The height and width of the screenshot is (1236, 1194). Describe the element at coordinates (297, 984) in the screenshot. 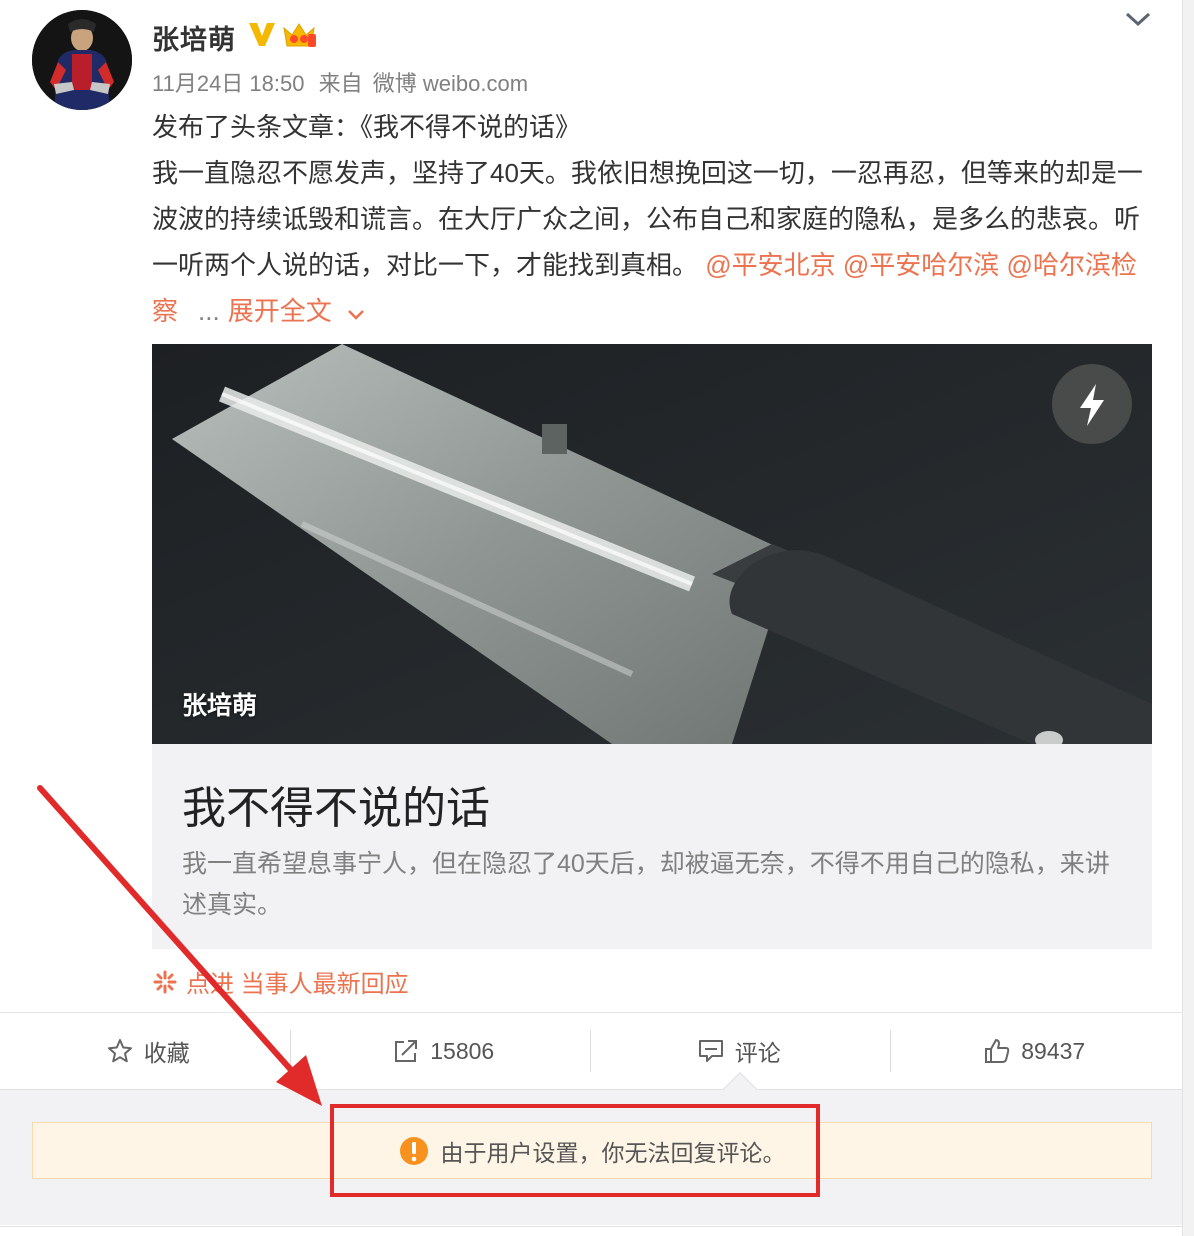

I see `latest-response-text: 点进 当事人最新回应` at that location.